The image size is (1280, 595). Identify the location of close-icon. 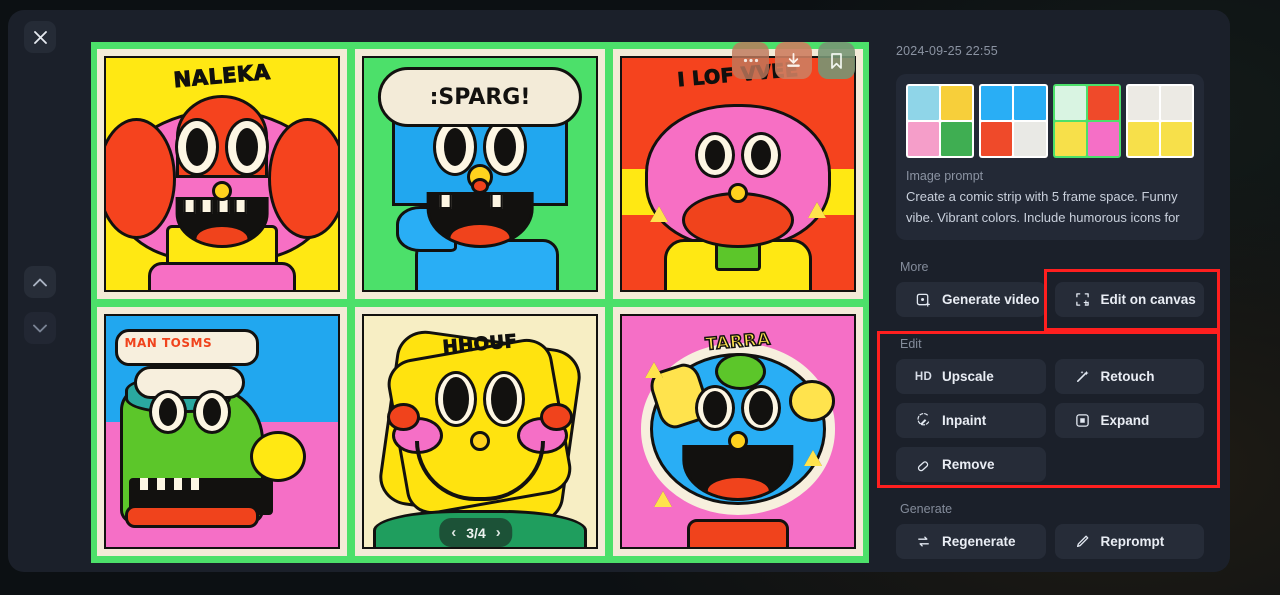
(40, 37).